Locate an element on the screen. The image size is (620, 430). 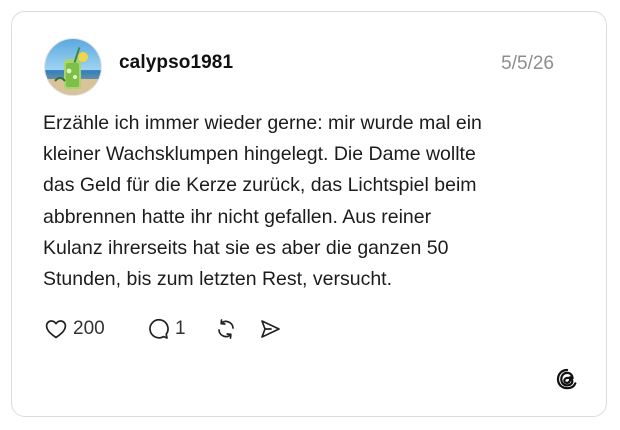
username: calypso1981 is located at coordinates (176, 63).